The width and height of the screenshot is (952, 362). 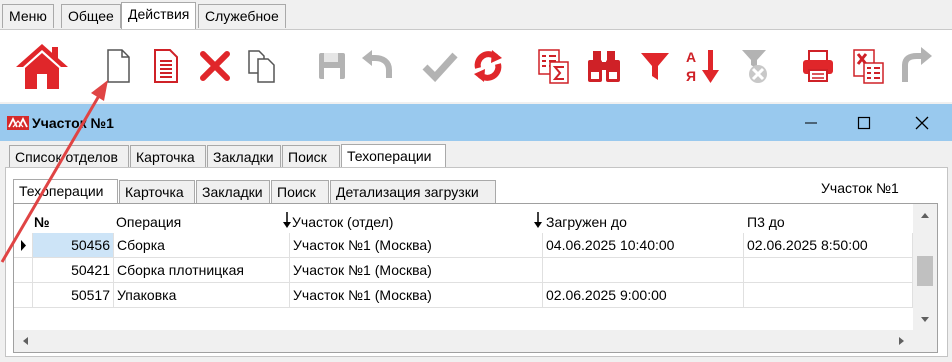 I want to click on excel-export-icon, so click(x=868, y=66).